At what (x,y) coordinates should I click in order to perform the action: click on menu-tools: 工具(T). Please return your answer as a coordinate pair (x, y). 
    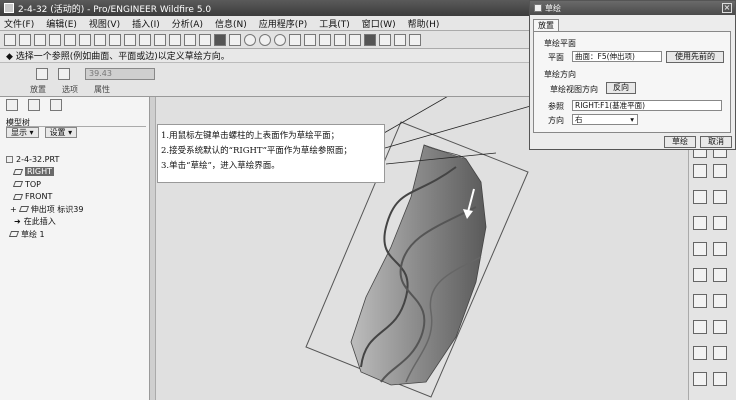
    Looking at the image, I should click on (334, 23).